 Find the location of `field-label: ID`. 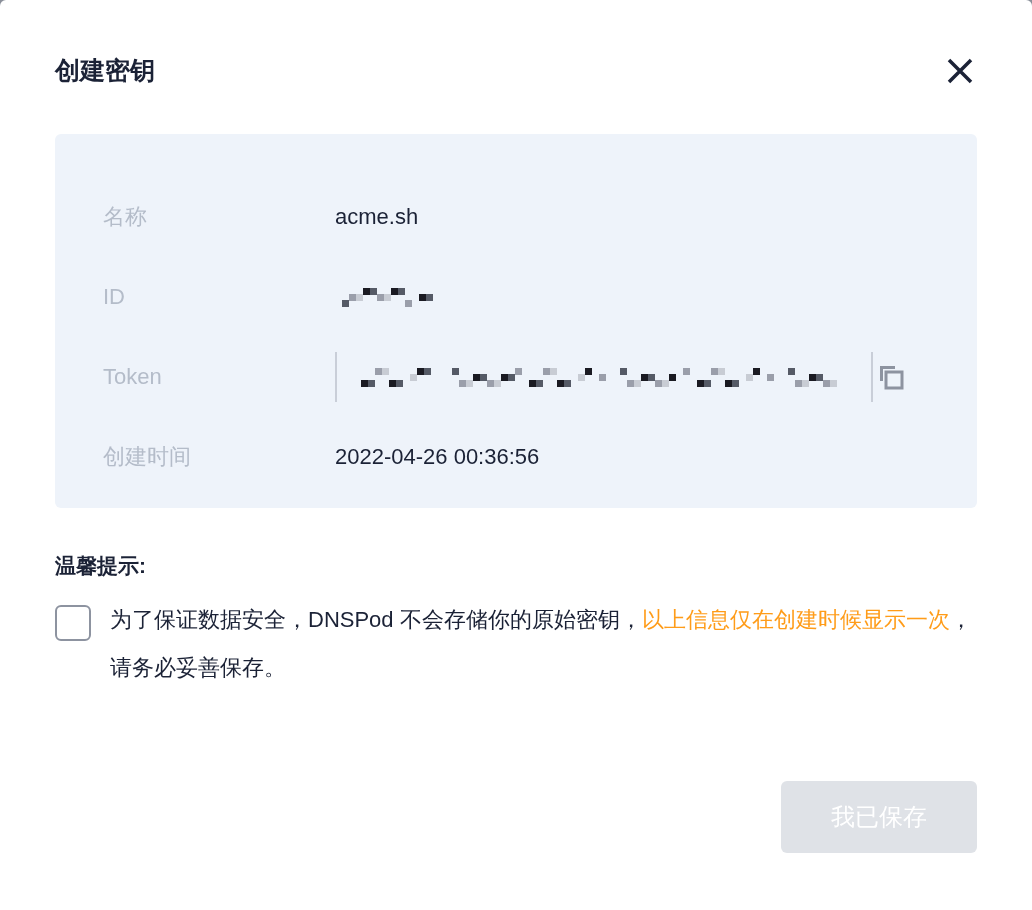

field-label: ID is located at coordinates (114, 297).